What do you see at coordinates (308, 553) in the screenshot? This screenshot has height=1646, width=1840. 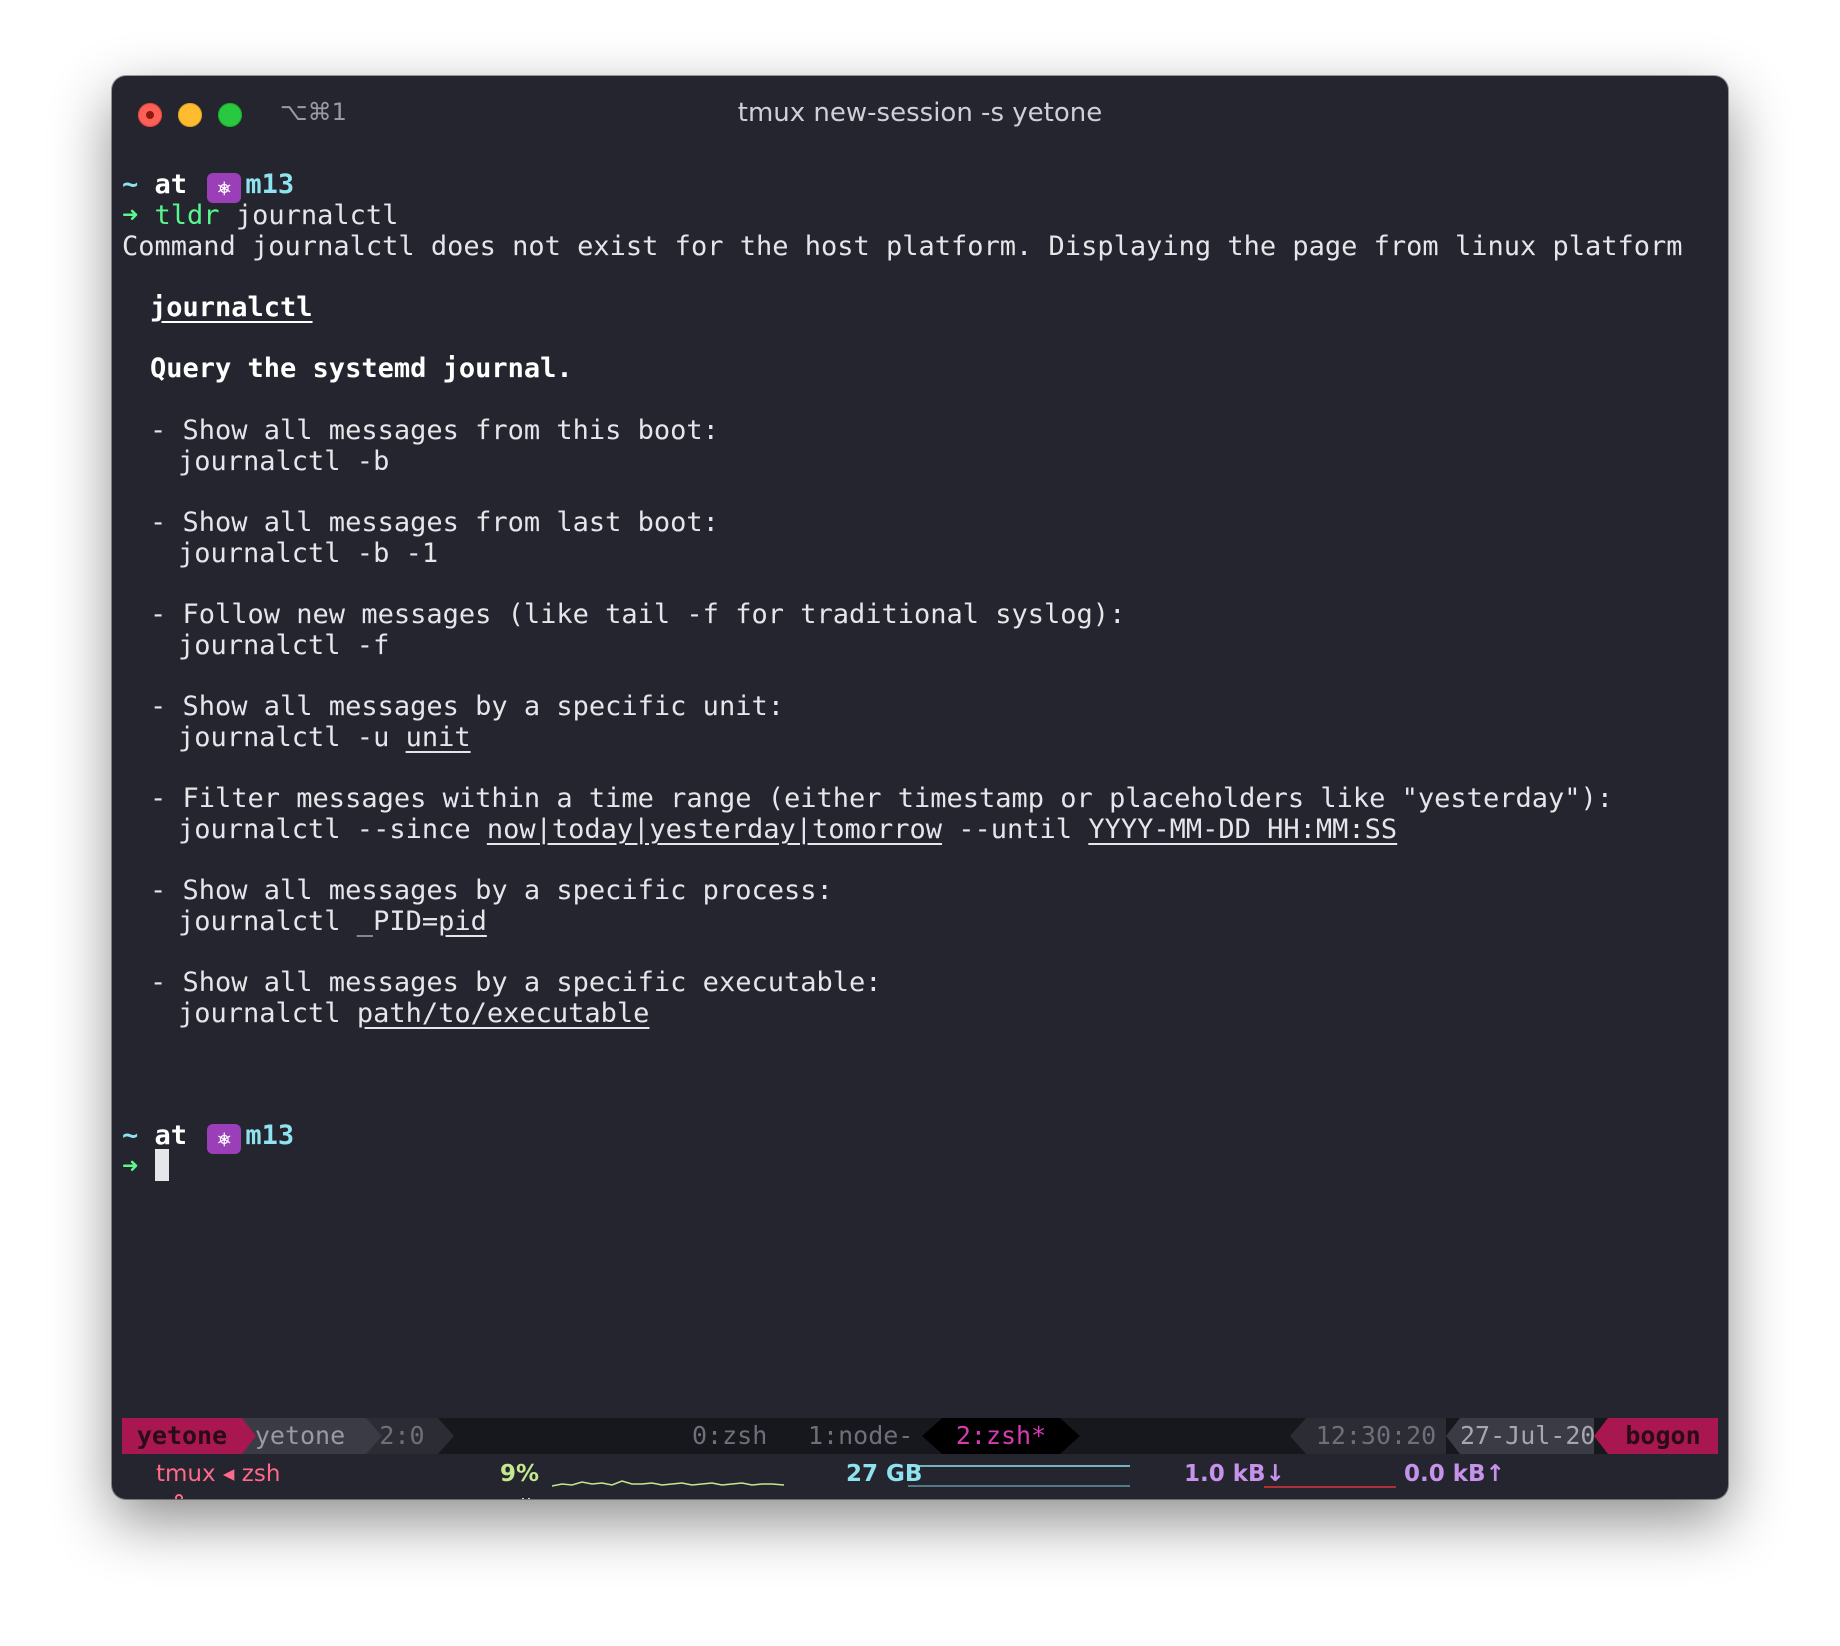 I see `example-cmd: journalctl -b -1` at bounding box center [308, 553].